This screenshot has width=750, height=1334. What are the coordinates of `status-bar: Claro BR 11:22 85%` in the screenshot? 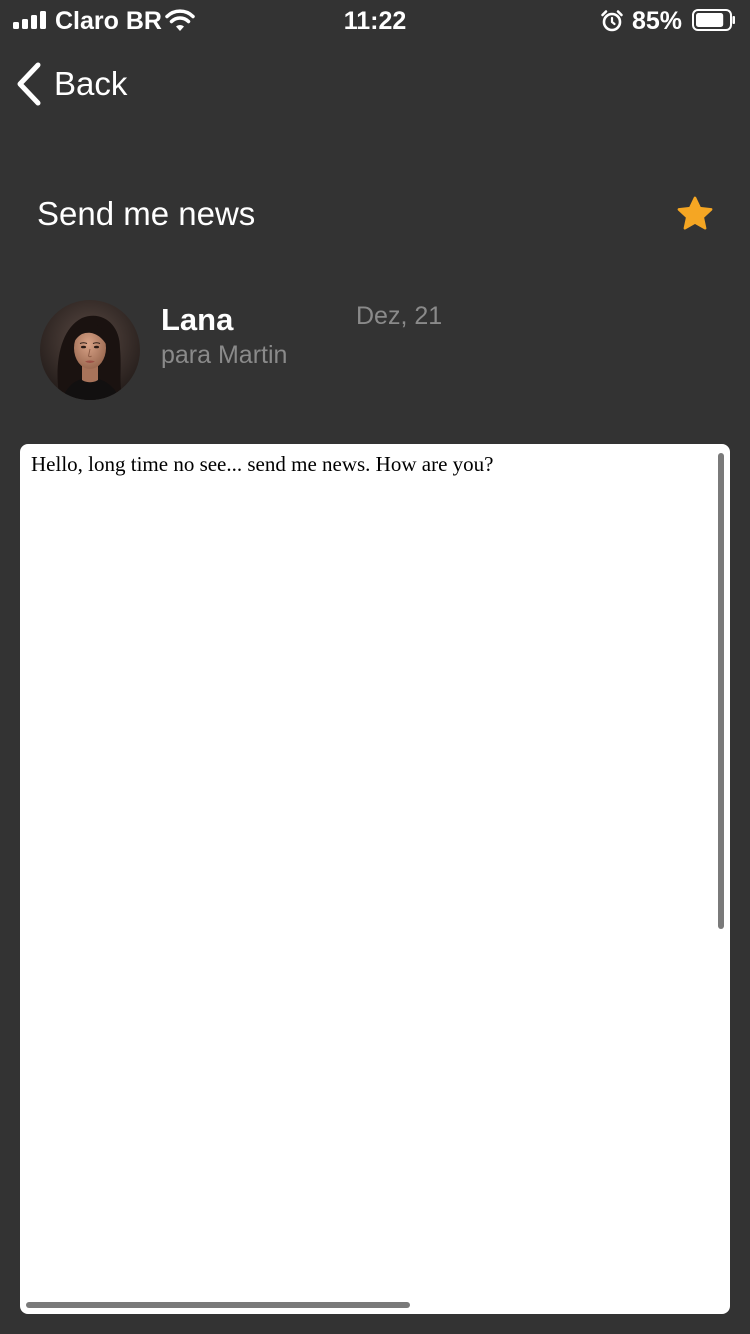 It's located at (375, 20).